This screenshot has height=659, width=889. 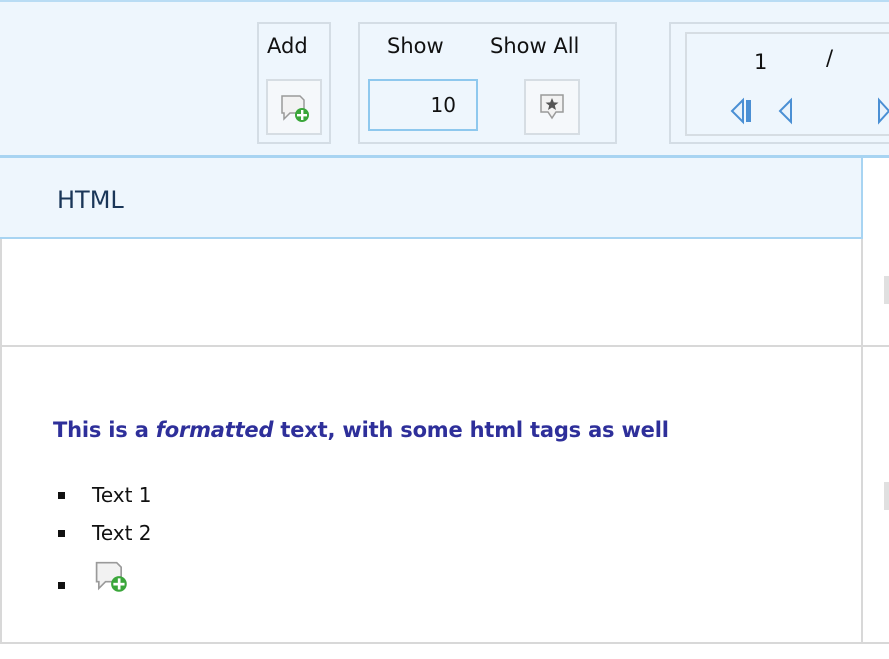 What do you see at coordinates (786, 111) in the screenshot?
I see `previous-page-icon` at bounding box center [786, 111].